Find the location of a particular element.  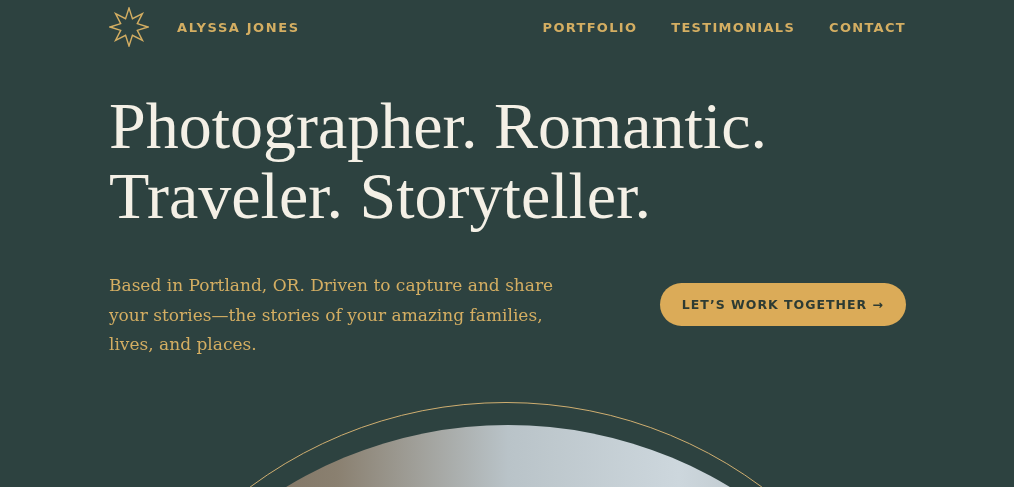

brand-name: ALYSSA JONES is located at coordinates (238, 27).